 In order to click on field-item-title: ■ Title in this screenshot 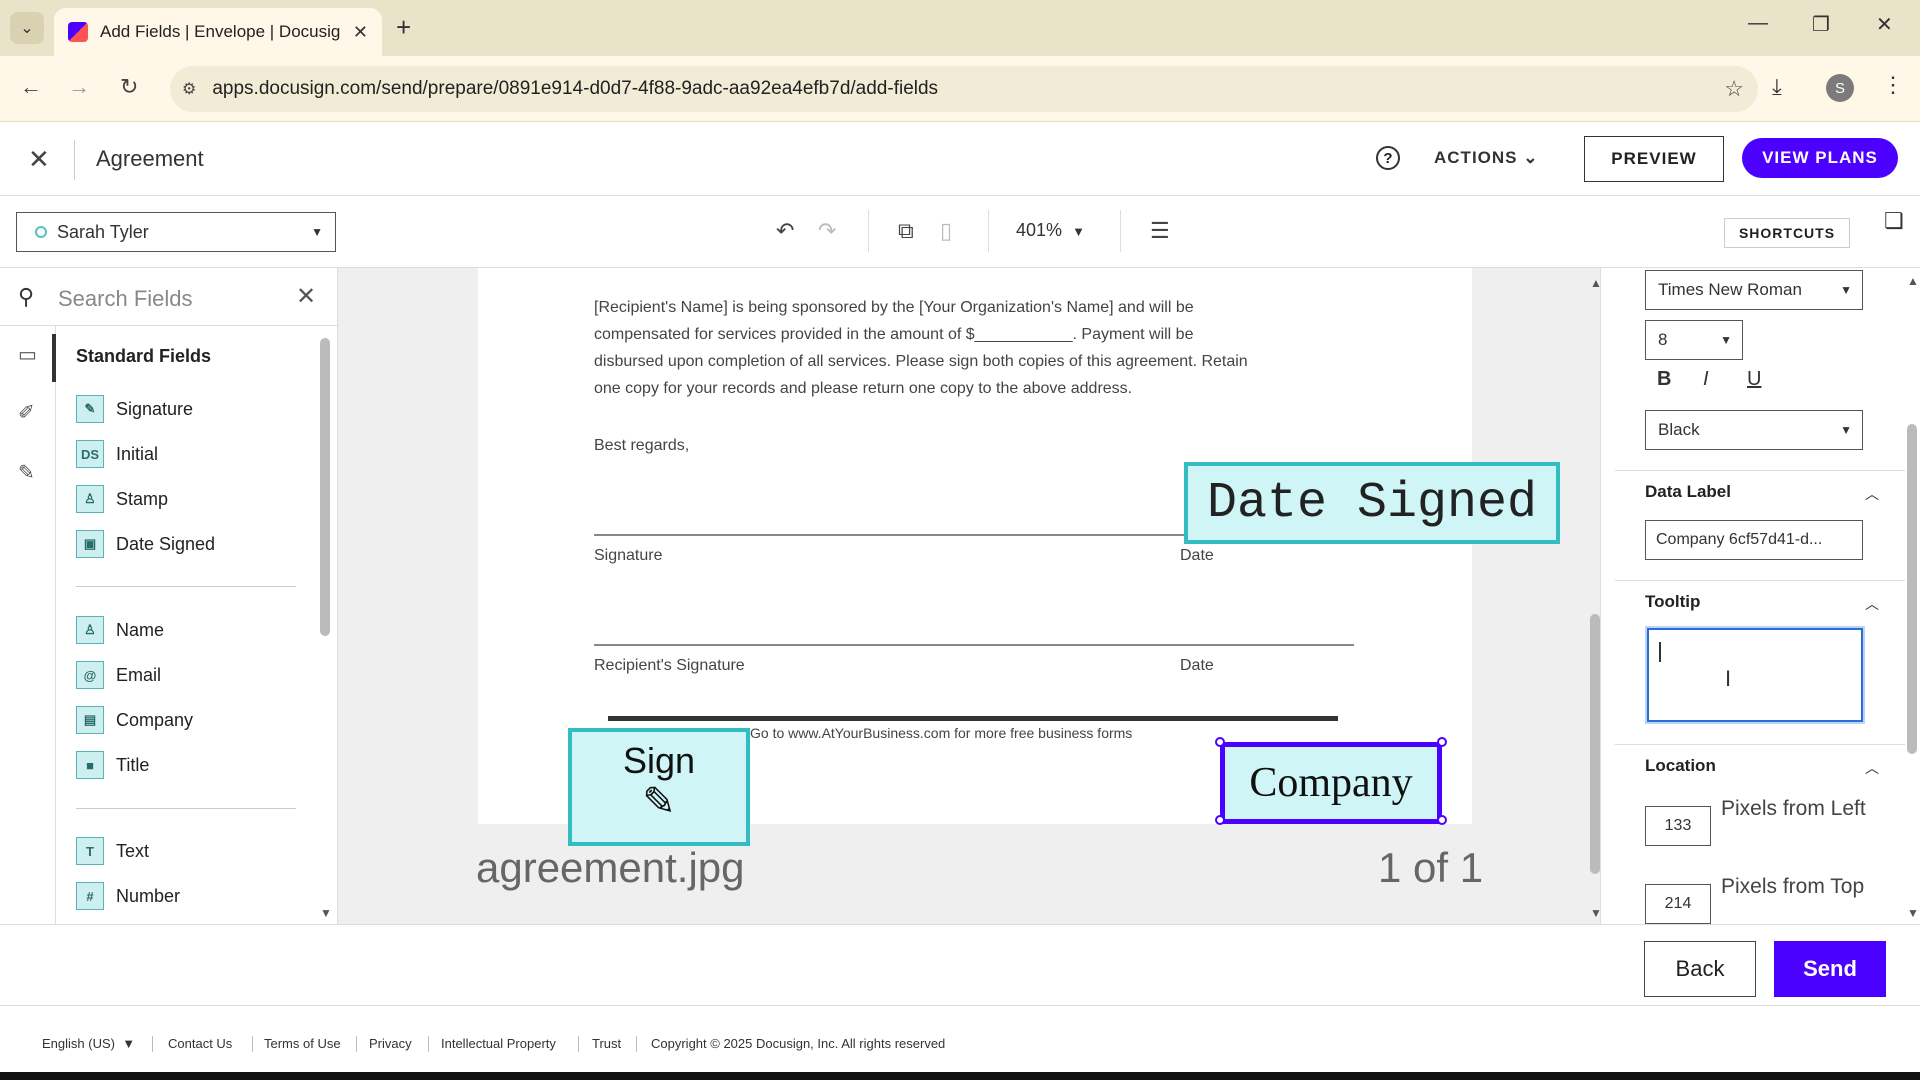, I will do `click(112, 765)`.